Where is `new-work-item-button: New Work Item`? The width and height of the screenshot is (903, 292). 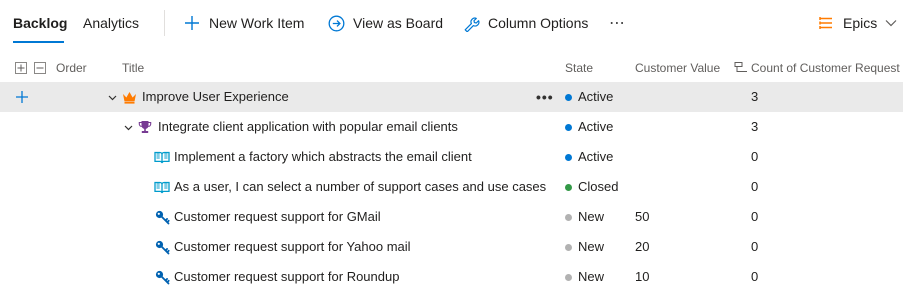 new-work-item-button: New Work Item is located at coordinates (243, 23).